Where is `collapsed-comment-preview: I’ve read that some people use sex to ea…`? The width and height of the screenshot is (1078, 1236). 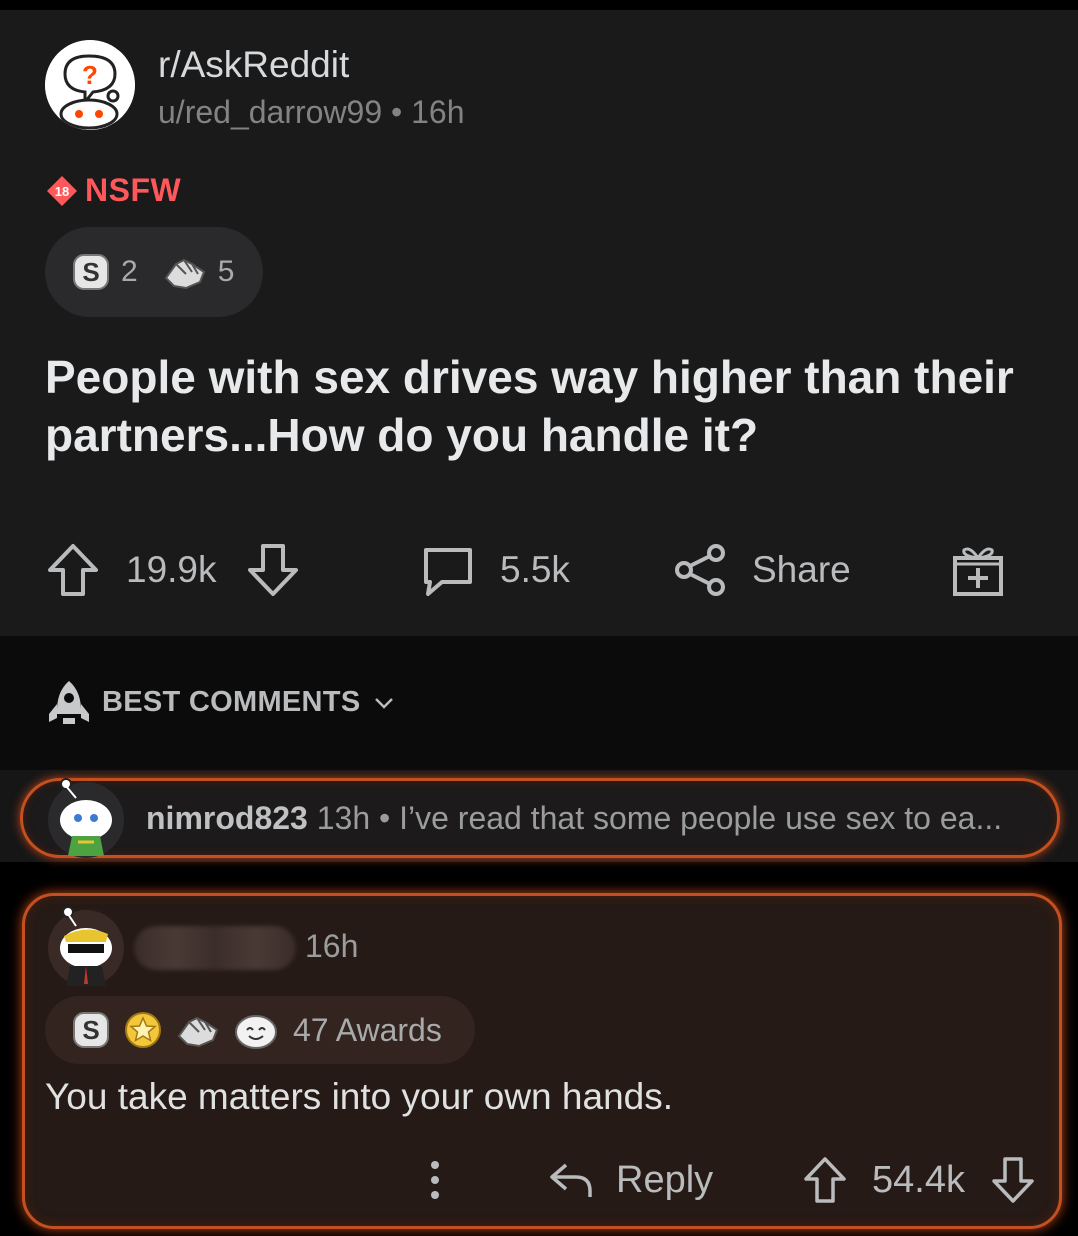
collapsed-comment-preview: I’ve read that some people use sex to ea… is located at coordinates (701, 818).